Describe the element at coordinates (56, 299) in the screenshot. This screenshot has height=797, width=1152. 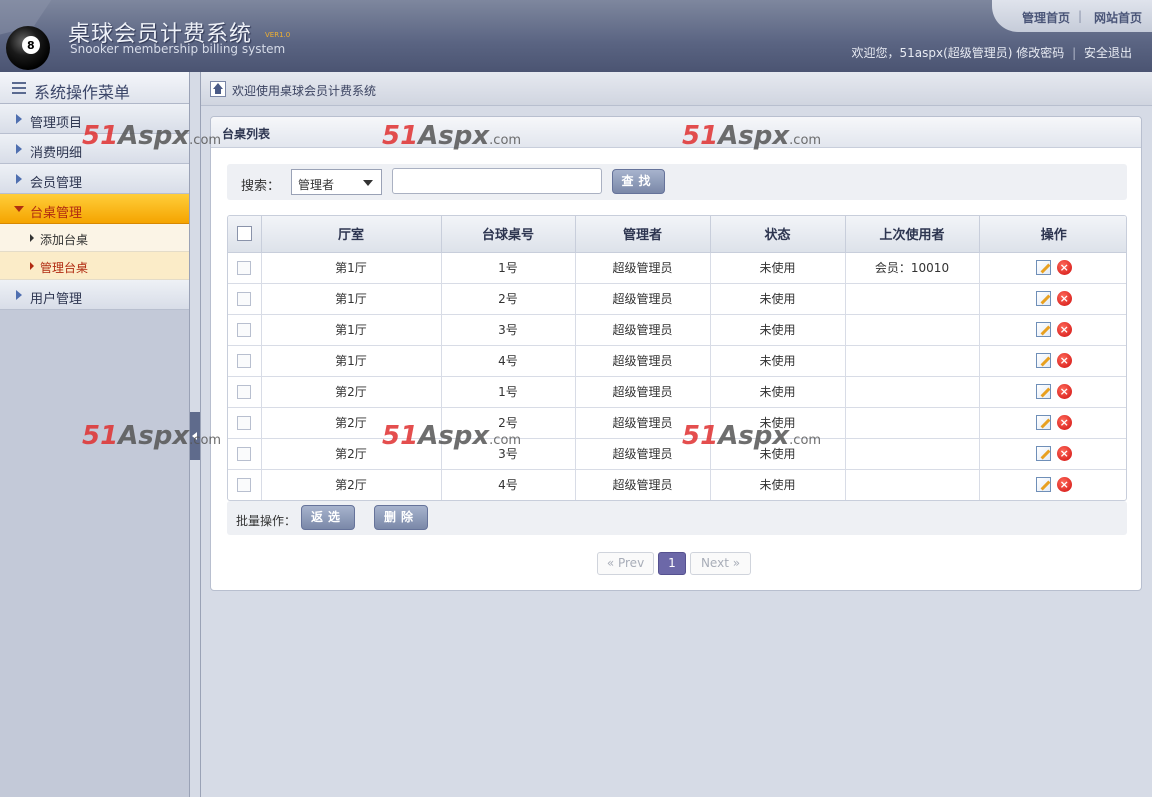
I see `sidebar-item-label: 用户管理` at that location.